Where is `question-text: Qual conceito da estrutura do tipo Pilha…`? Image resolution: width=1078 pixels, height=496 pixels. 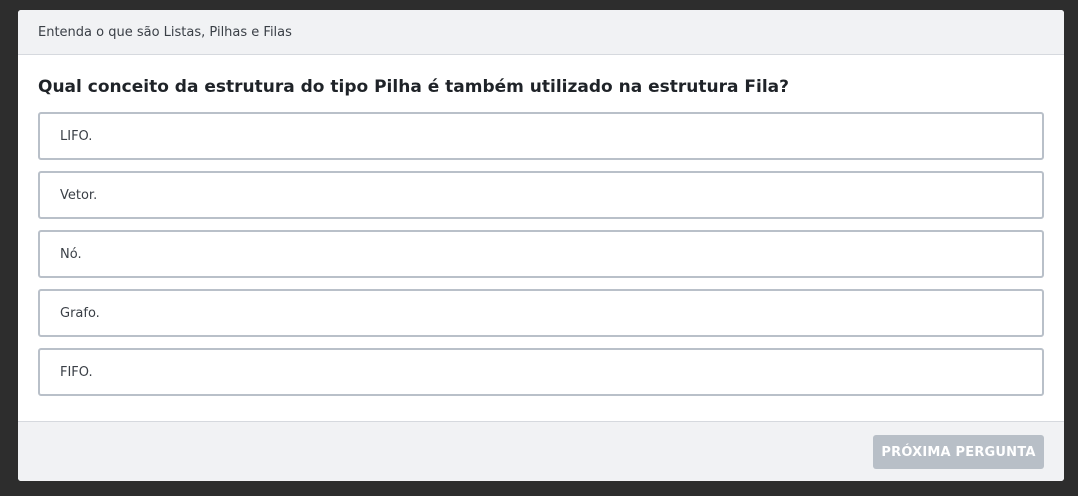
question-text: Qual conceito da estrutura do tipo Pilha… is located at coordinates (413, 87).